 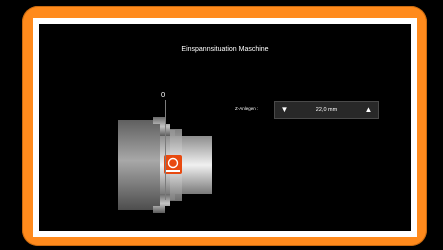 I want to click on zero-reference-line, so click(x=165, y=150).